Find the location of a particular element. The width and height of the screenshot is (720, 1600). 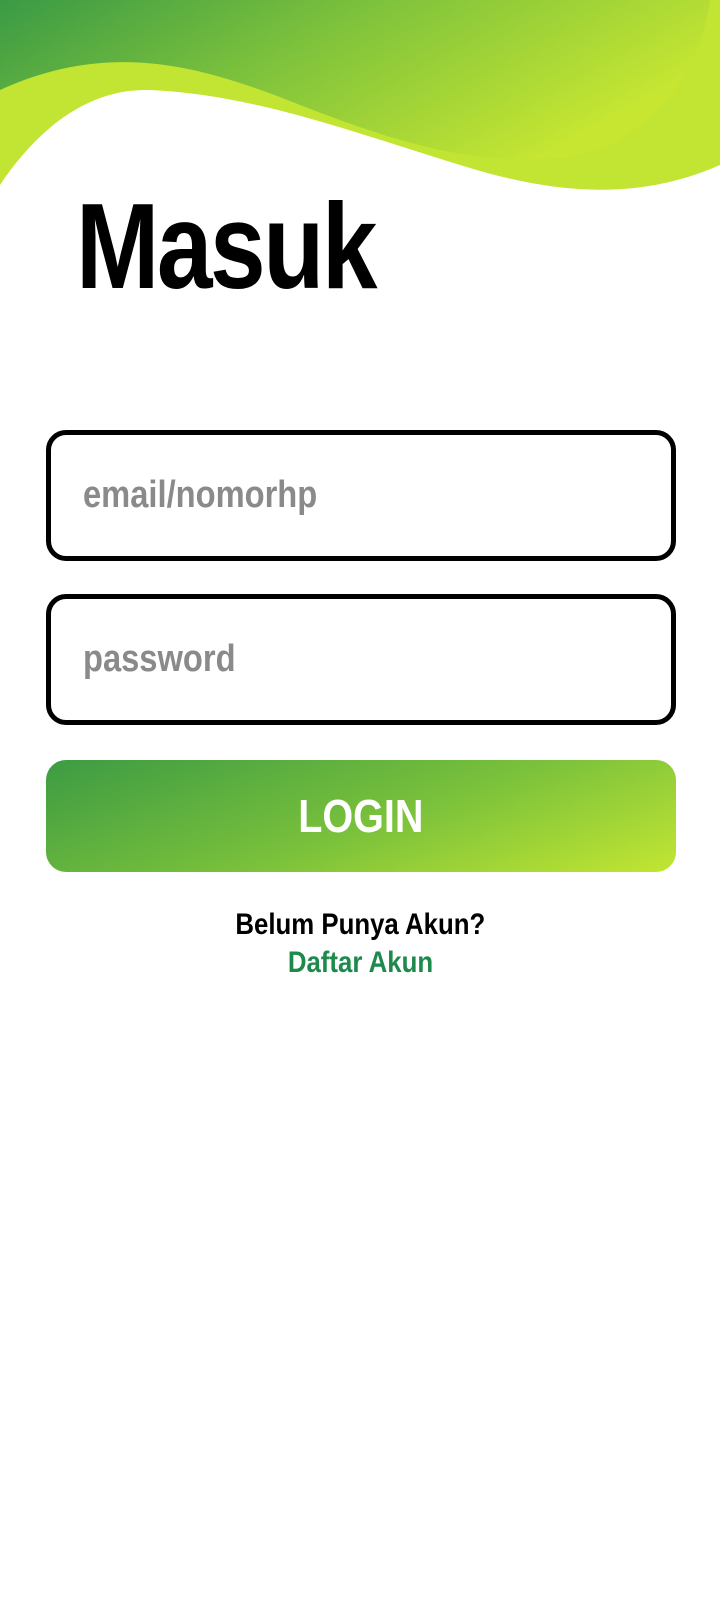

login-button-label: LOGIN is located at coordinates (361, 816).